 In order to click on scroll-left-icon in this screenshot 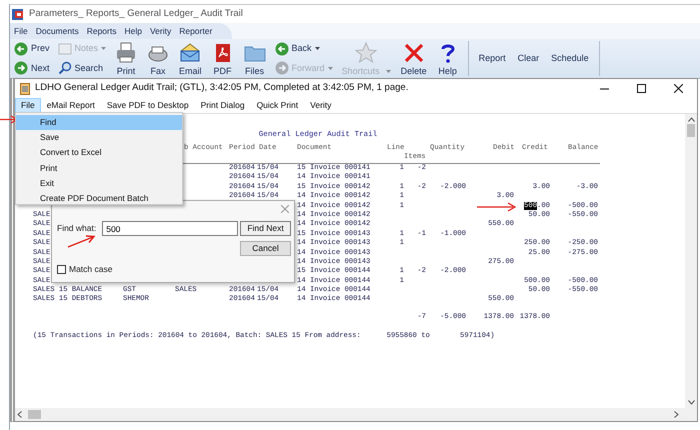, I will do `click(19, 414)`.